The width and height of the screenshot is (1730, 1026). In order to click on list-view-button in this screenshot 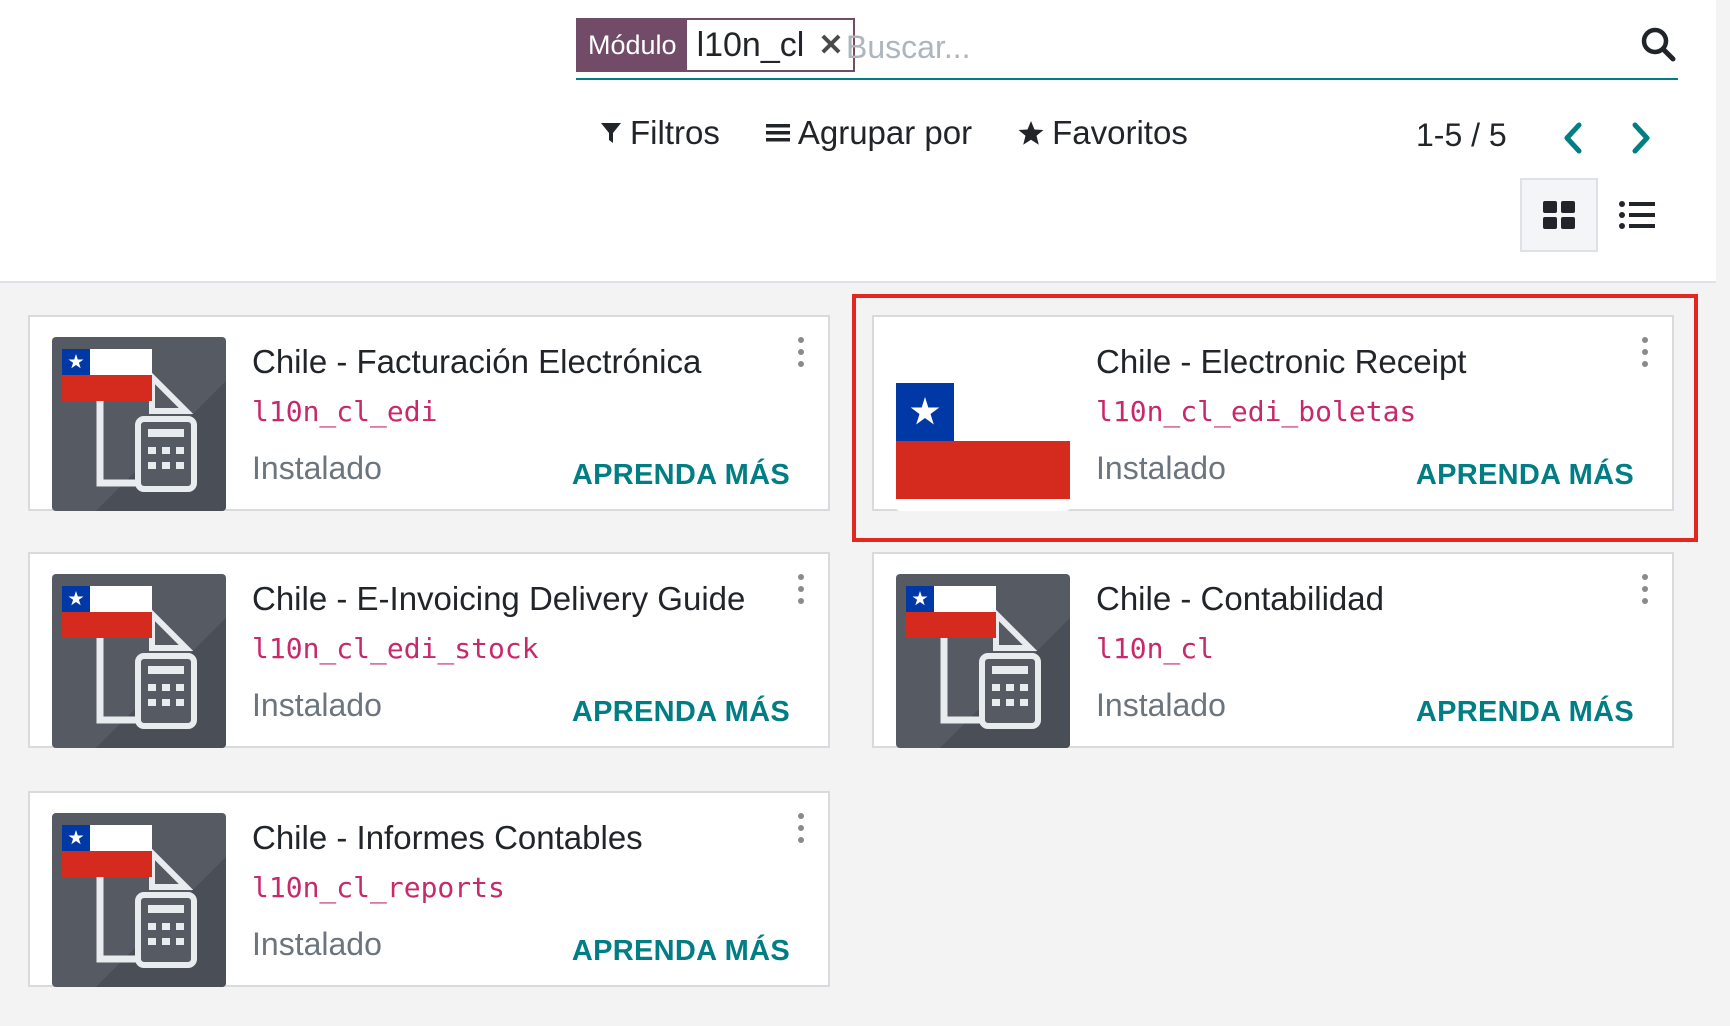, I will do `click(1637, 215)`.